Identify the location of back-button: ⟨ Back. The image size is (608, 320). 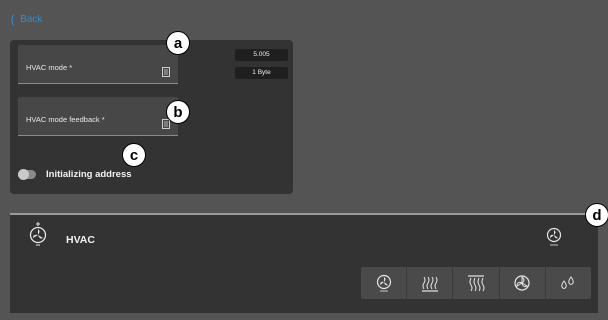
(26, 19).